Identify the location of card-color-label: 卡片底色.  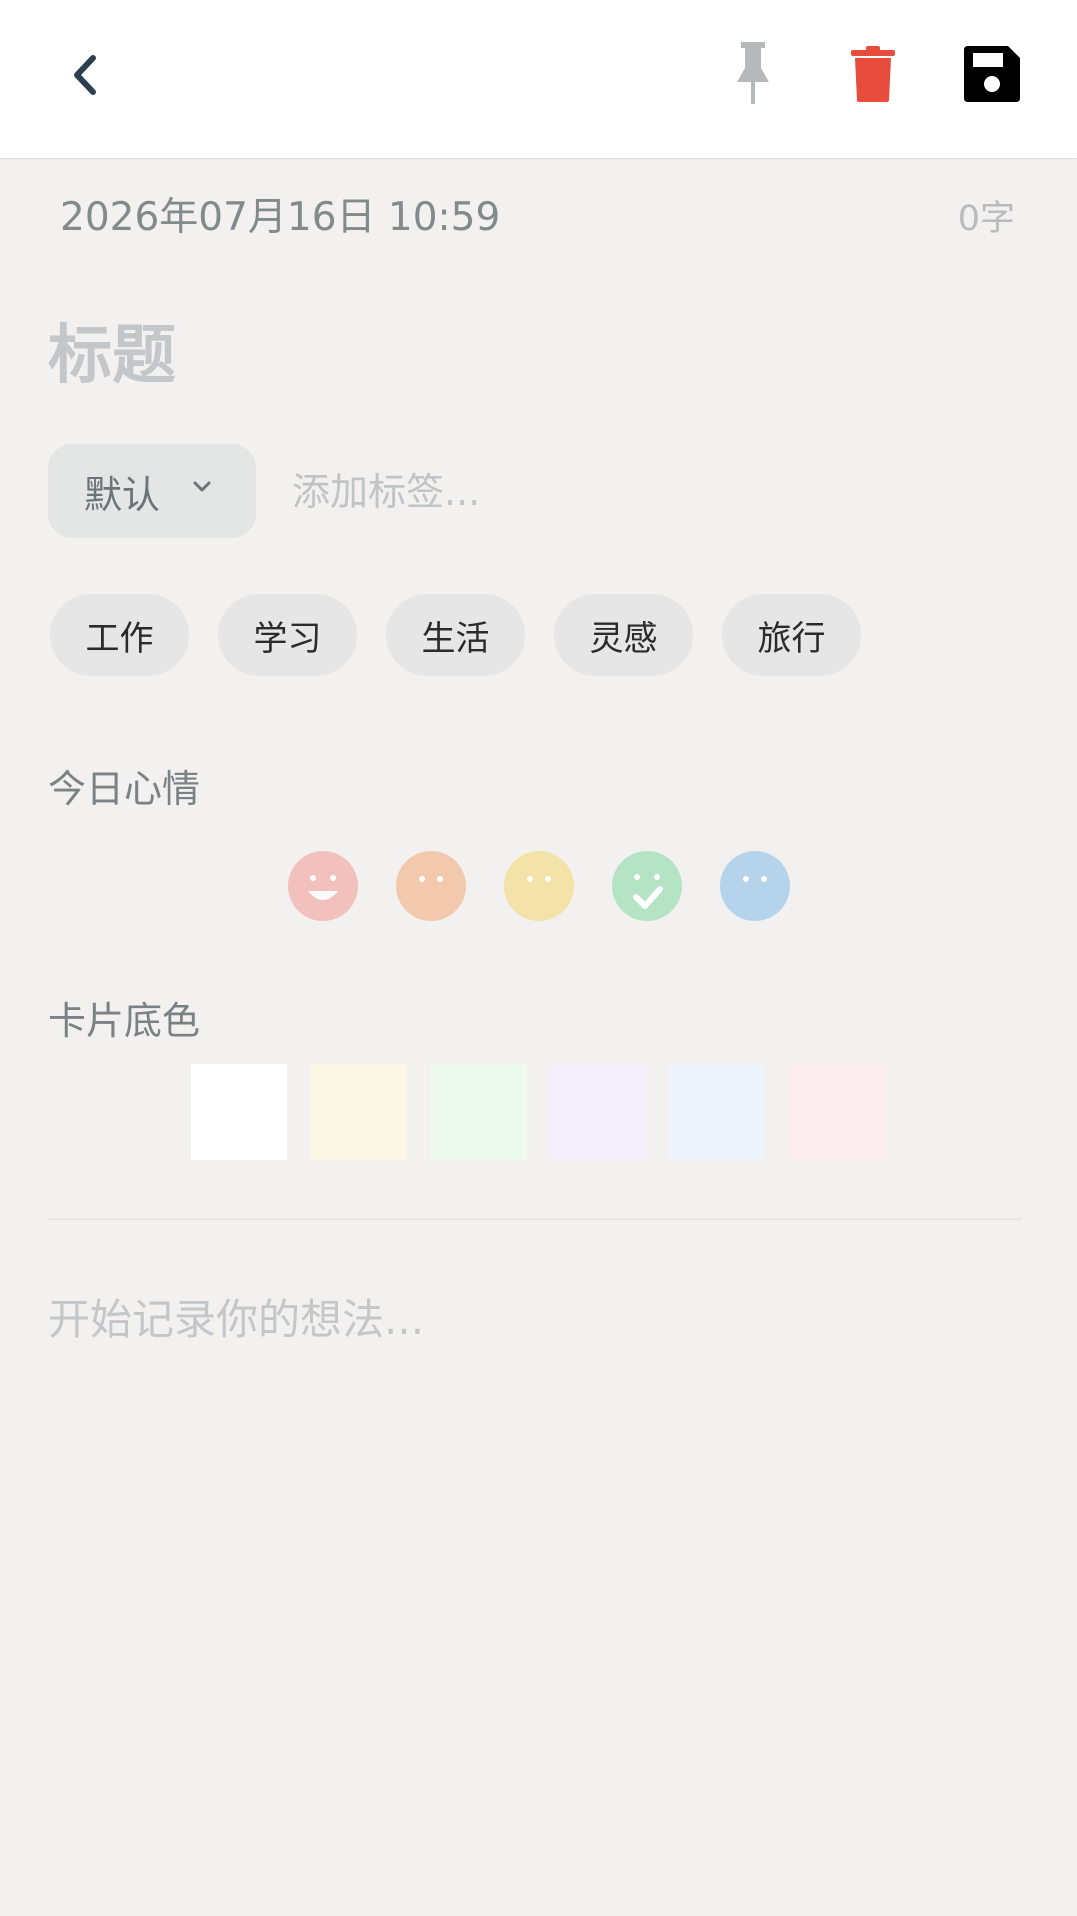
(124, 1021).